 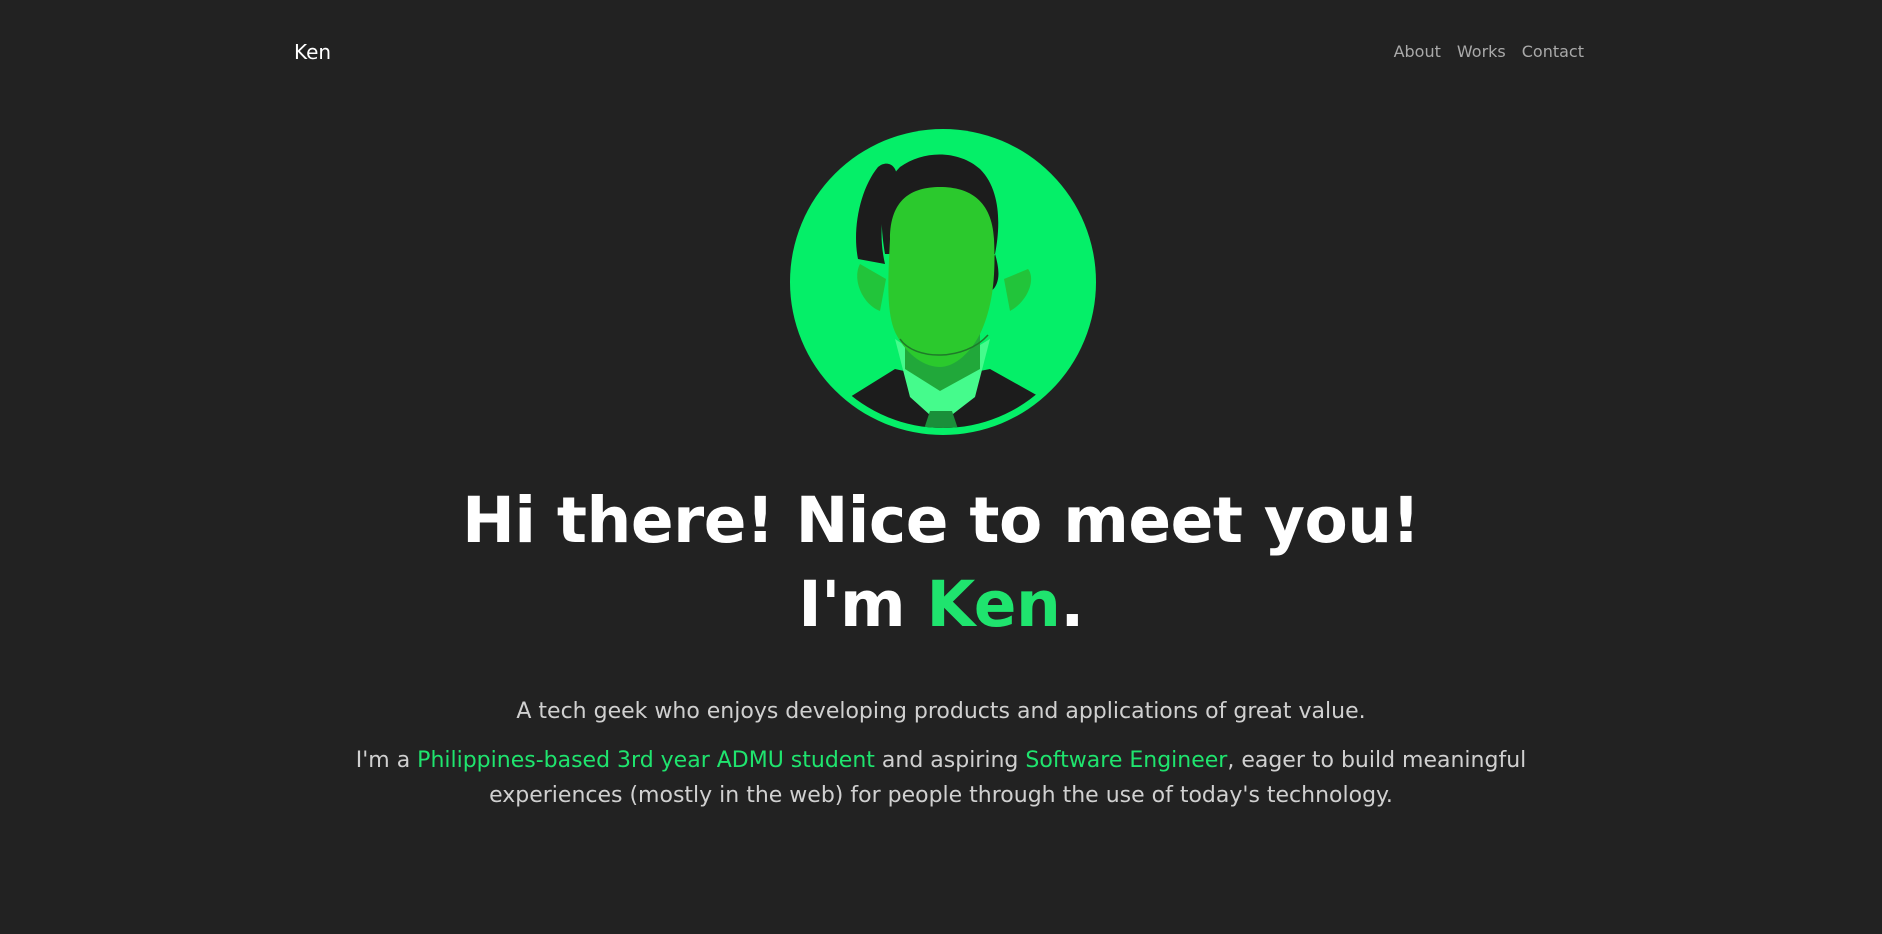 I want to click on bio-text-1: I'm a, so click(x=386, y=760).